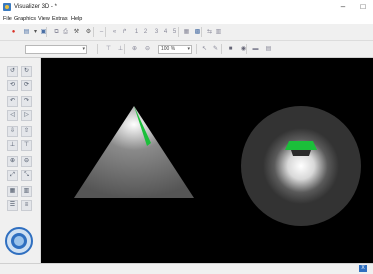 Image resolution: width=373 pixels, height=274 pixels. What do you see at coordinates (76, 19) in the screenshot?
I see `menu-help: Help` at bounding box center [76, 19].